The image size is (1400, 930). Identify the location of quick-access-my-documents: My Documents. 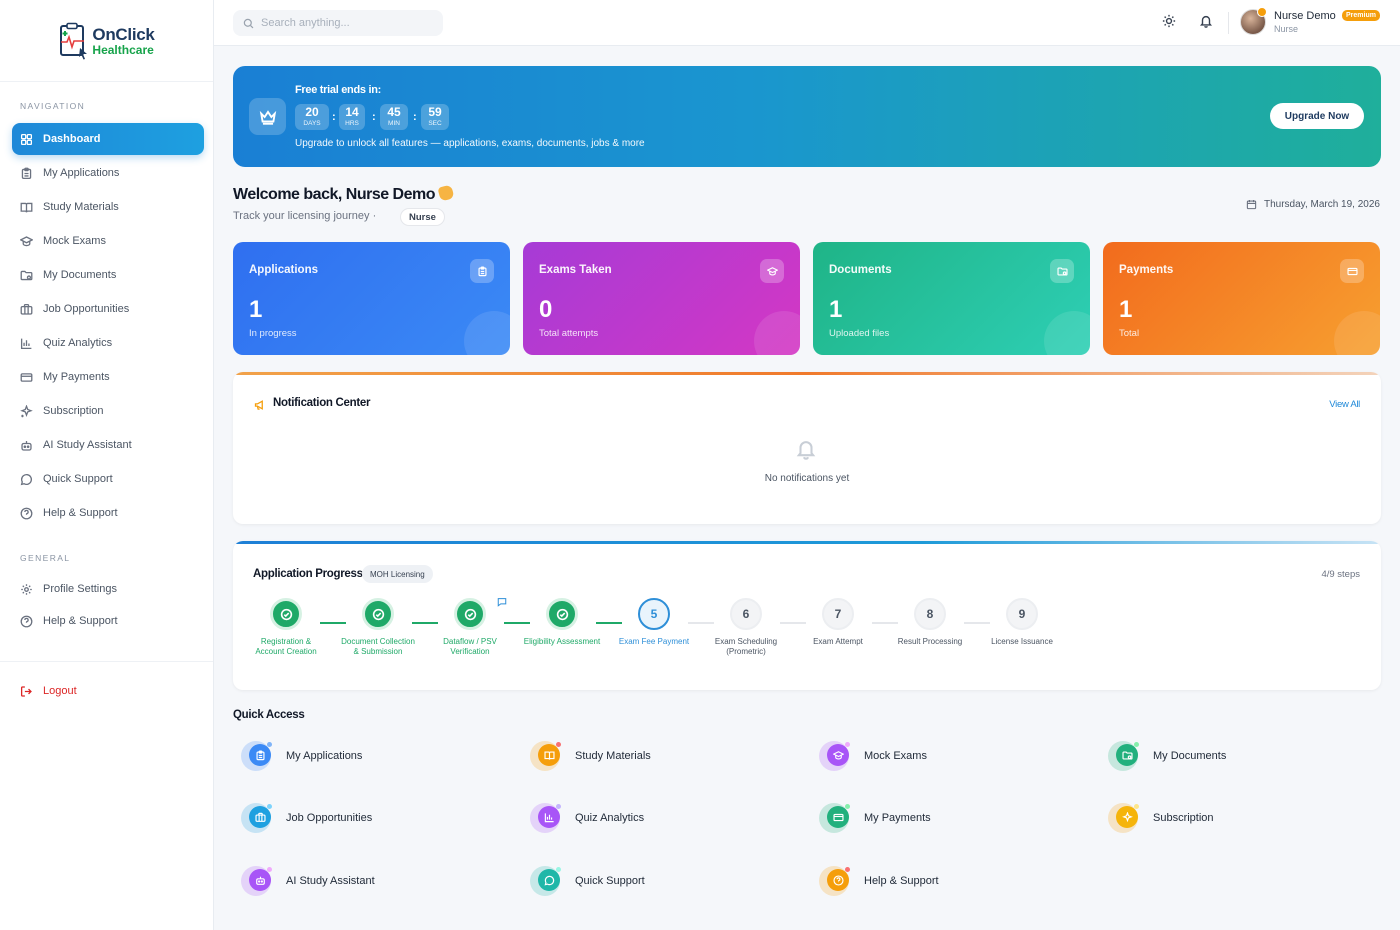
(1167, 756).